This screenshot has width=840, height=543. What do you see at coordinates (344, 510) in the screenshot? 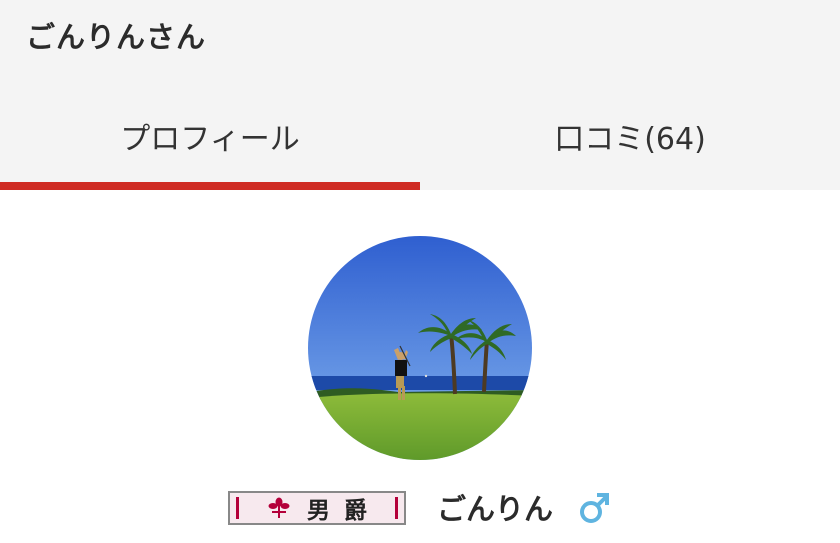
I see `rank-title: 男爵` at bounding box center [344, 510].